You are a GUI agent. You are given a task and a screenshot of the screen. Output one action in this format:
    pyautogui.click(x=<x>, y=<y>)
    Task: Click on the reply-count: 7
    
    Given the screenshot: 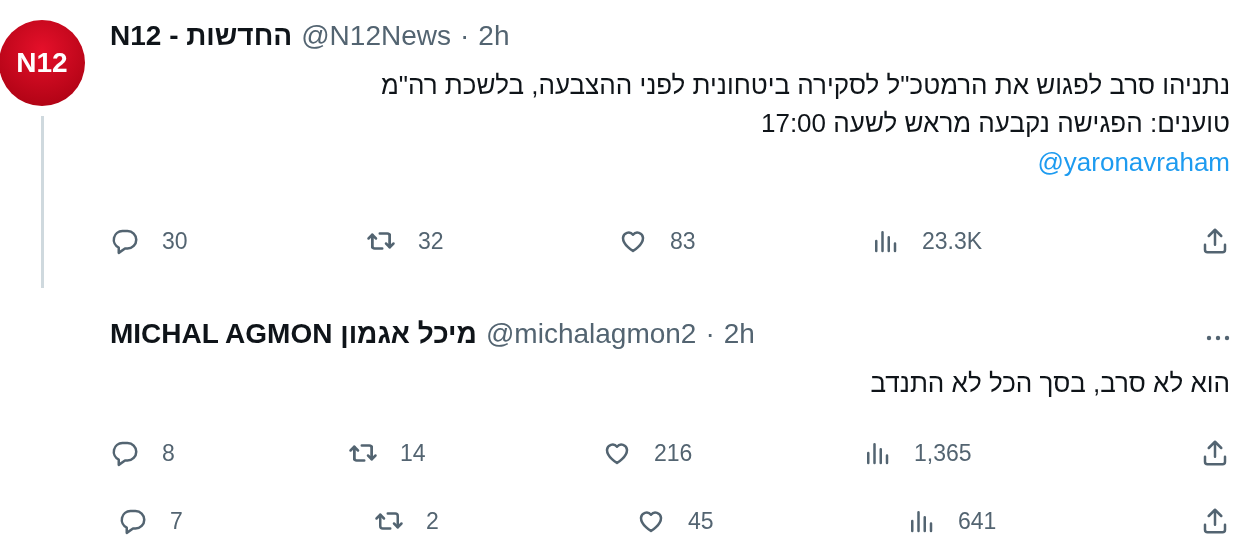 What is the action you would take?
    pyautogui.click(x=176, y=521)
    